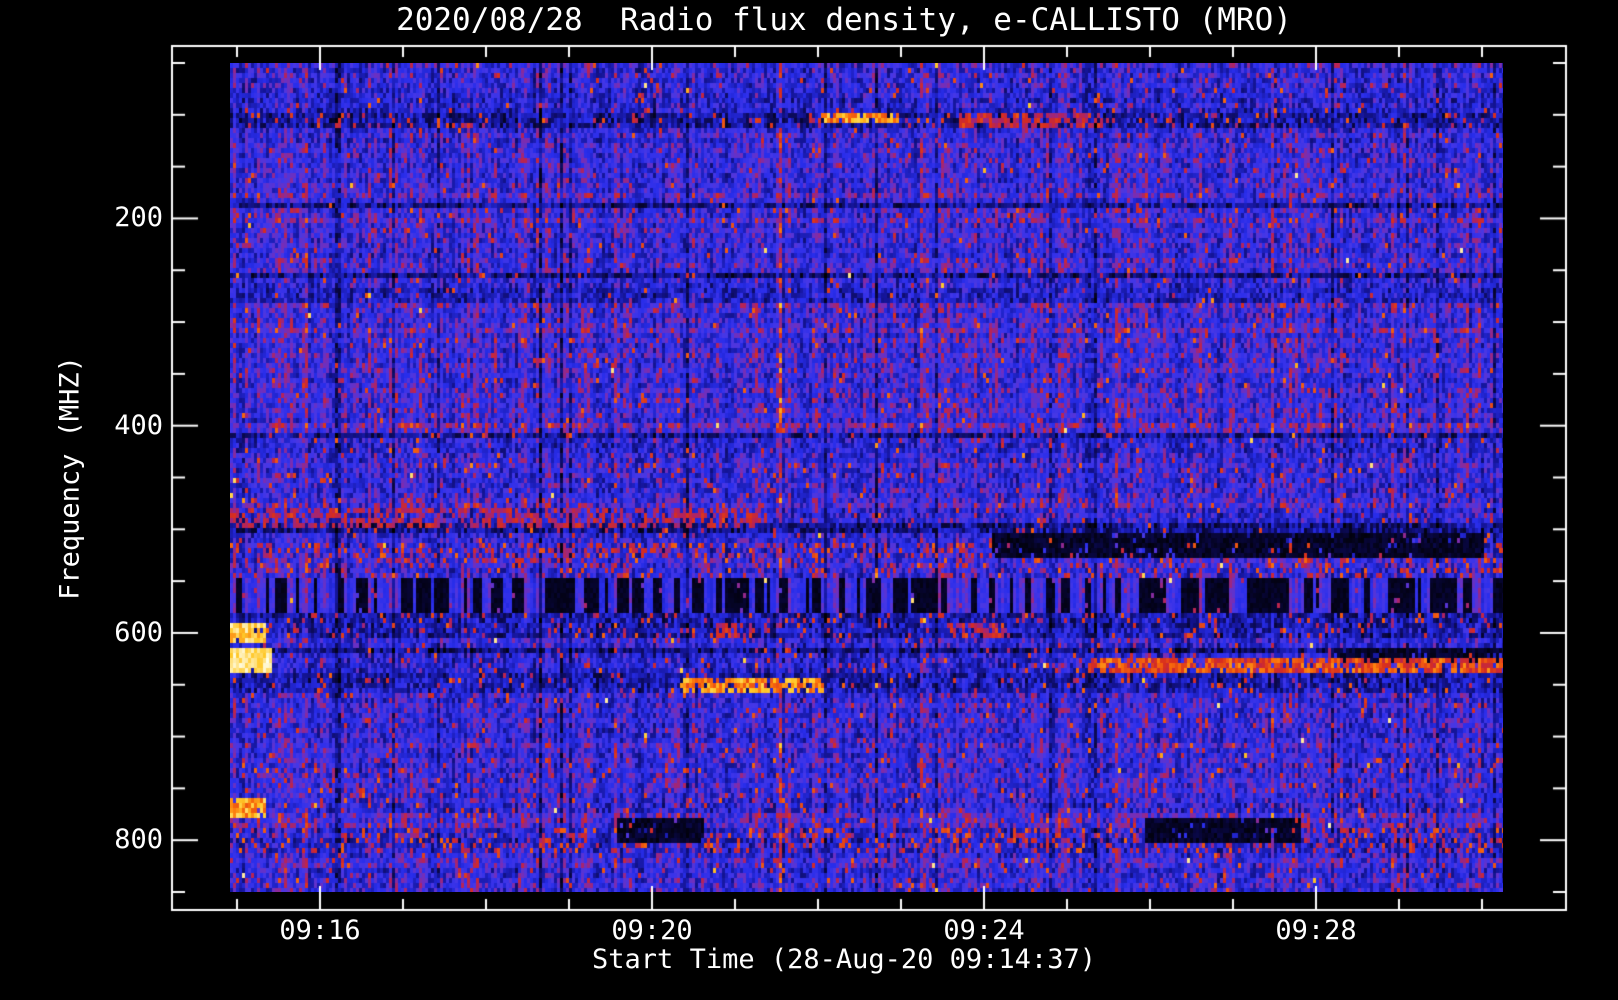 The width and height of the screenshot is (1618, 1000). What do you see at coordinates (138, 840) in the screenshot?
I see `y-tick-label: 800` at bounding box center [138, 840].